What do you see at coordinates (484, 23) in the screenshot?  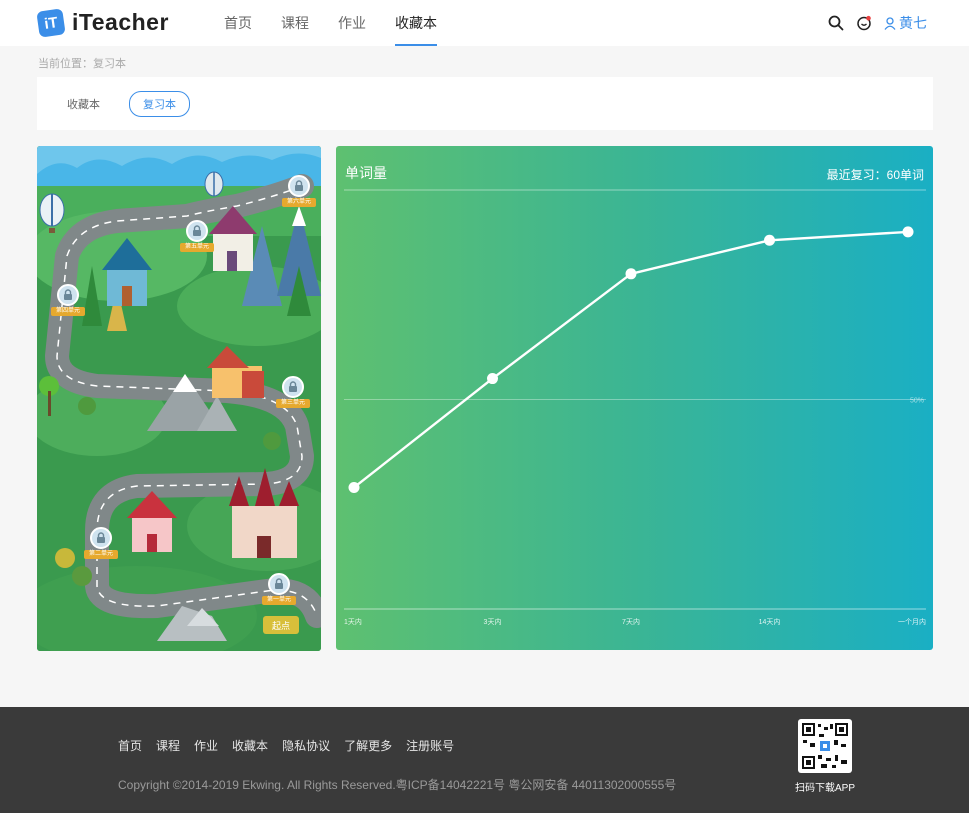 I see `top-header: iT iTeacher 首页 课程 作业 收藏本 黄七` at bounding box center [484, 23].